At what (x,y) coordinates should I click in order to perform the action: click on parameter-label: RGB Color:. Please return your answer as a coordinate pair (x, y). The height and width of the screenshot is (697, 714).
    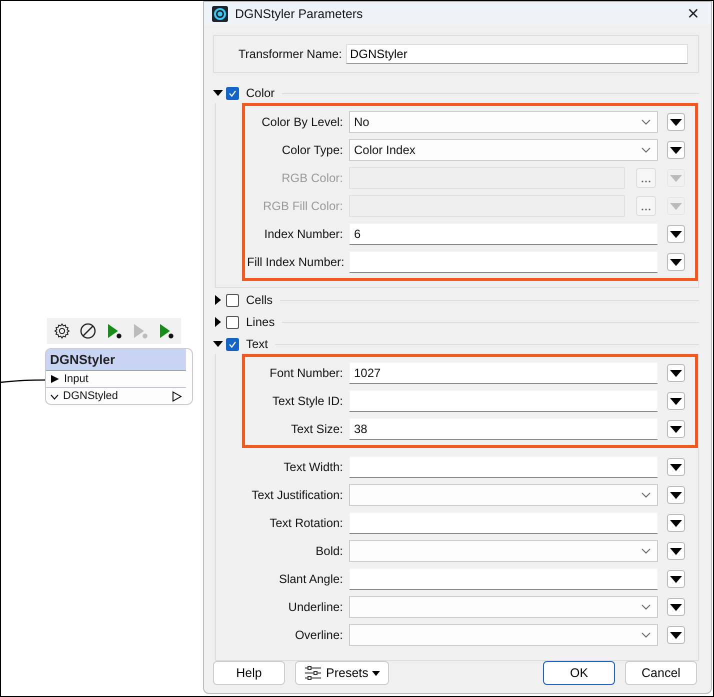
    Looking at the image, I should click on (311, 178).